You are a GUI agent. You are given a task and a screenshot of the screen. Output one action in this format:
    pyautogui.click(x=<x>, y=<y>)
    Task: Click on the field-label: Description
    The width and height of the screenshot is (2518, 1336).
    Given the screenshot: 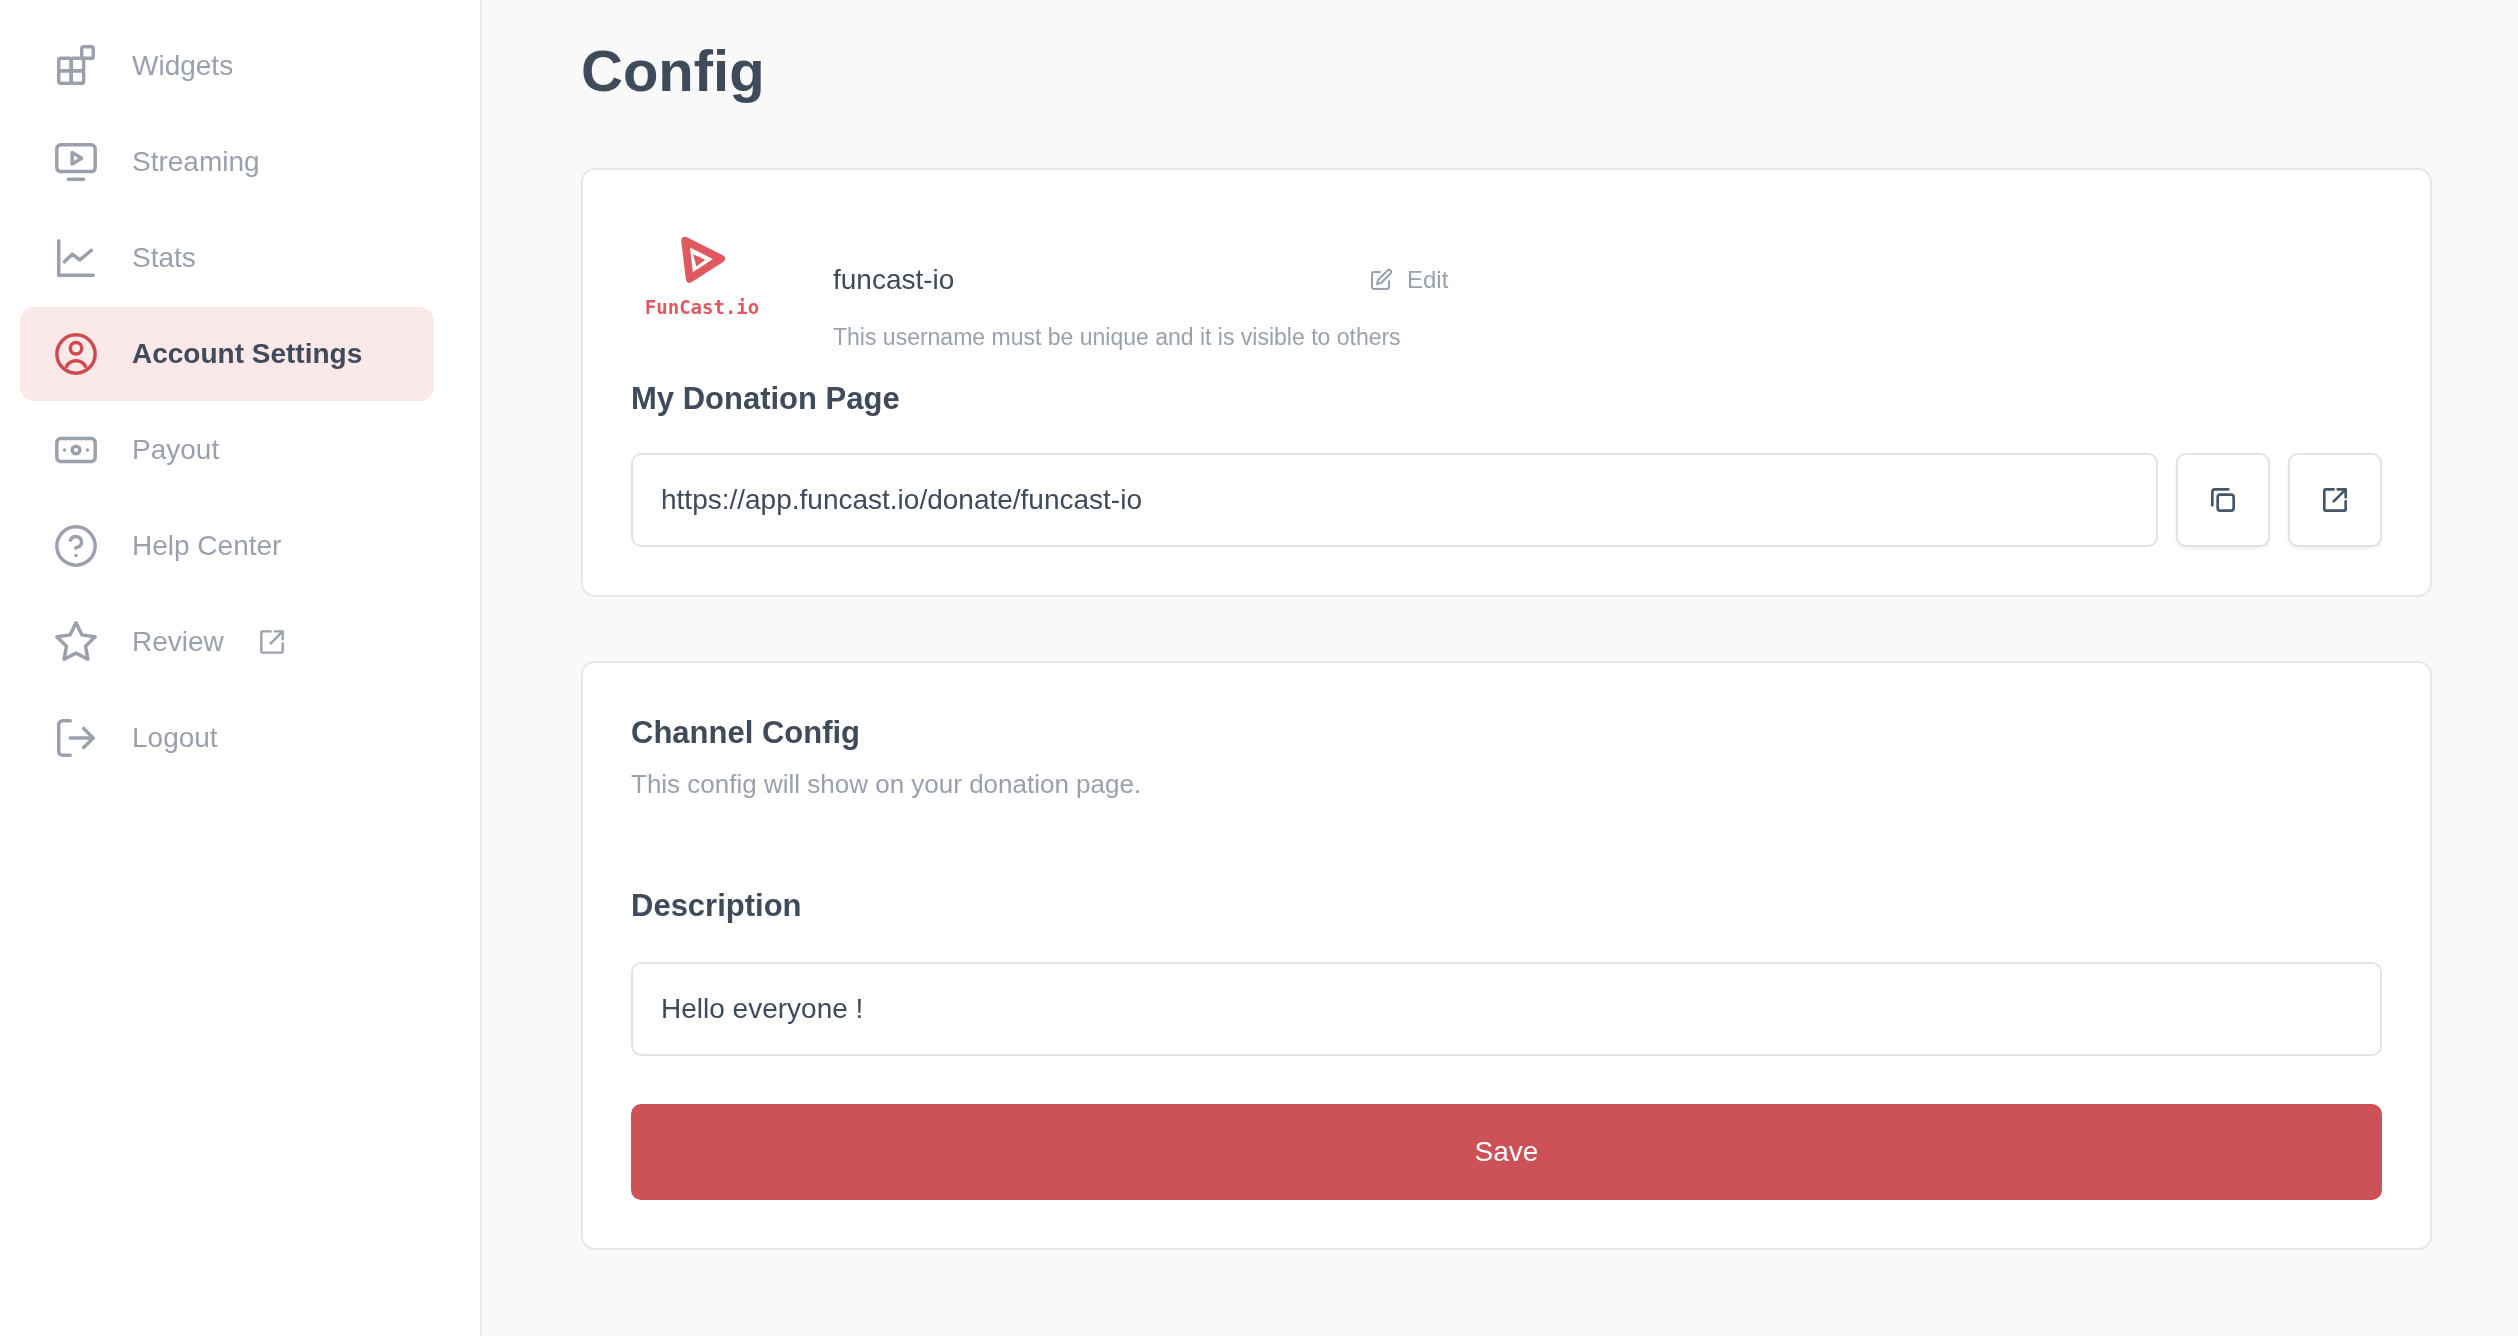 What is the action you would take?
    pyautogui.click(x=717, y=906)
    